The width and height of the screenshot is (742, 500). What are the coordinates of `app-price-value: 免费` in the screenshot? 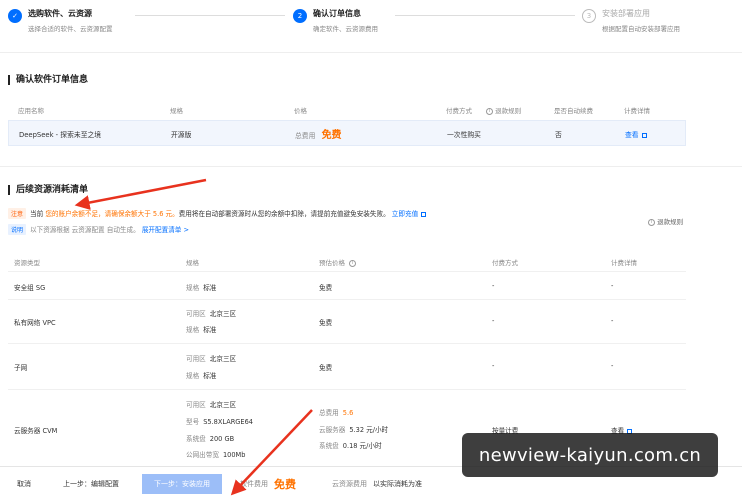 It's located at (331, 135).